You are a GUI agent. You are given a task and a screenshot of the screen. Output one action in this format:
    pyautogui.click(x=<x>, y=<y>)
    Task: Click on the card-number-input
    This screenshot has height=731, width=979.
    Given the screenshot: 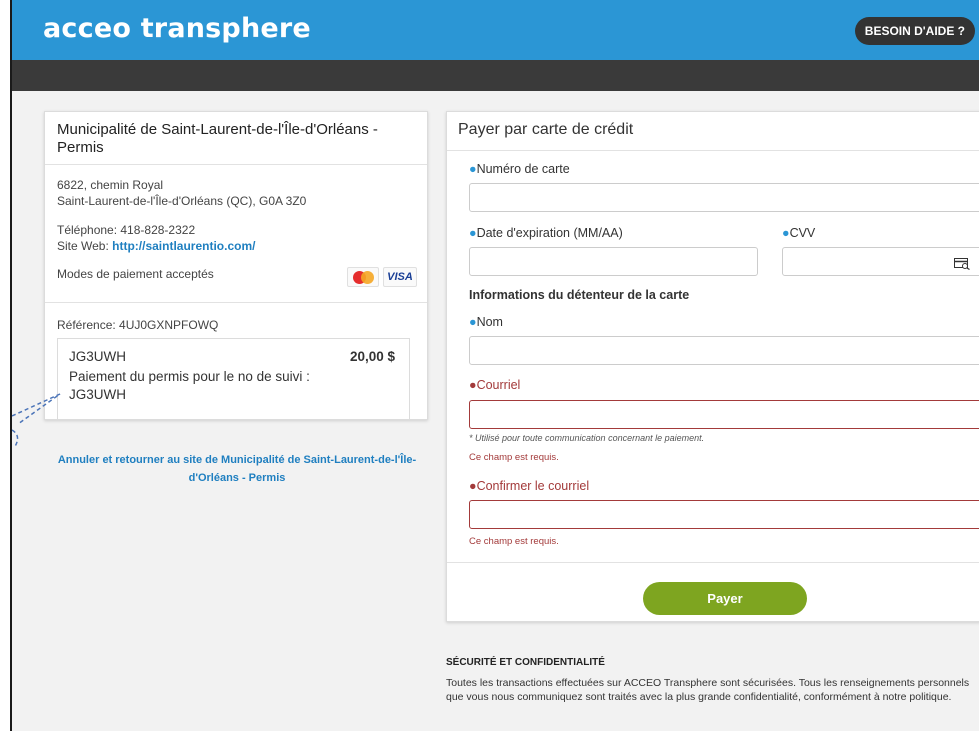 What is the action you would take?
    pyautogui.click(x=724, y=197)
    